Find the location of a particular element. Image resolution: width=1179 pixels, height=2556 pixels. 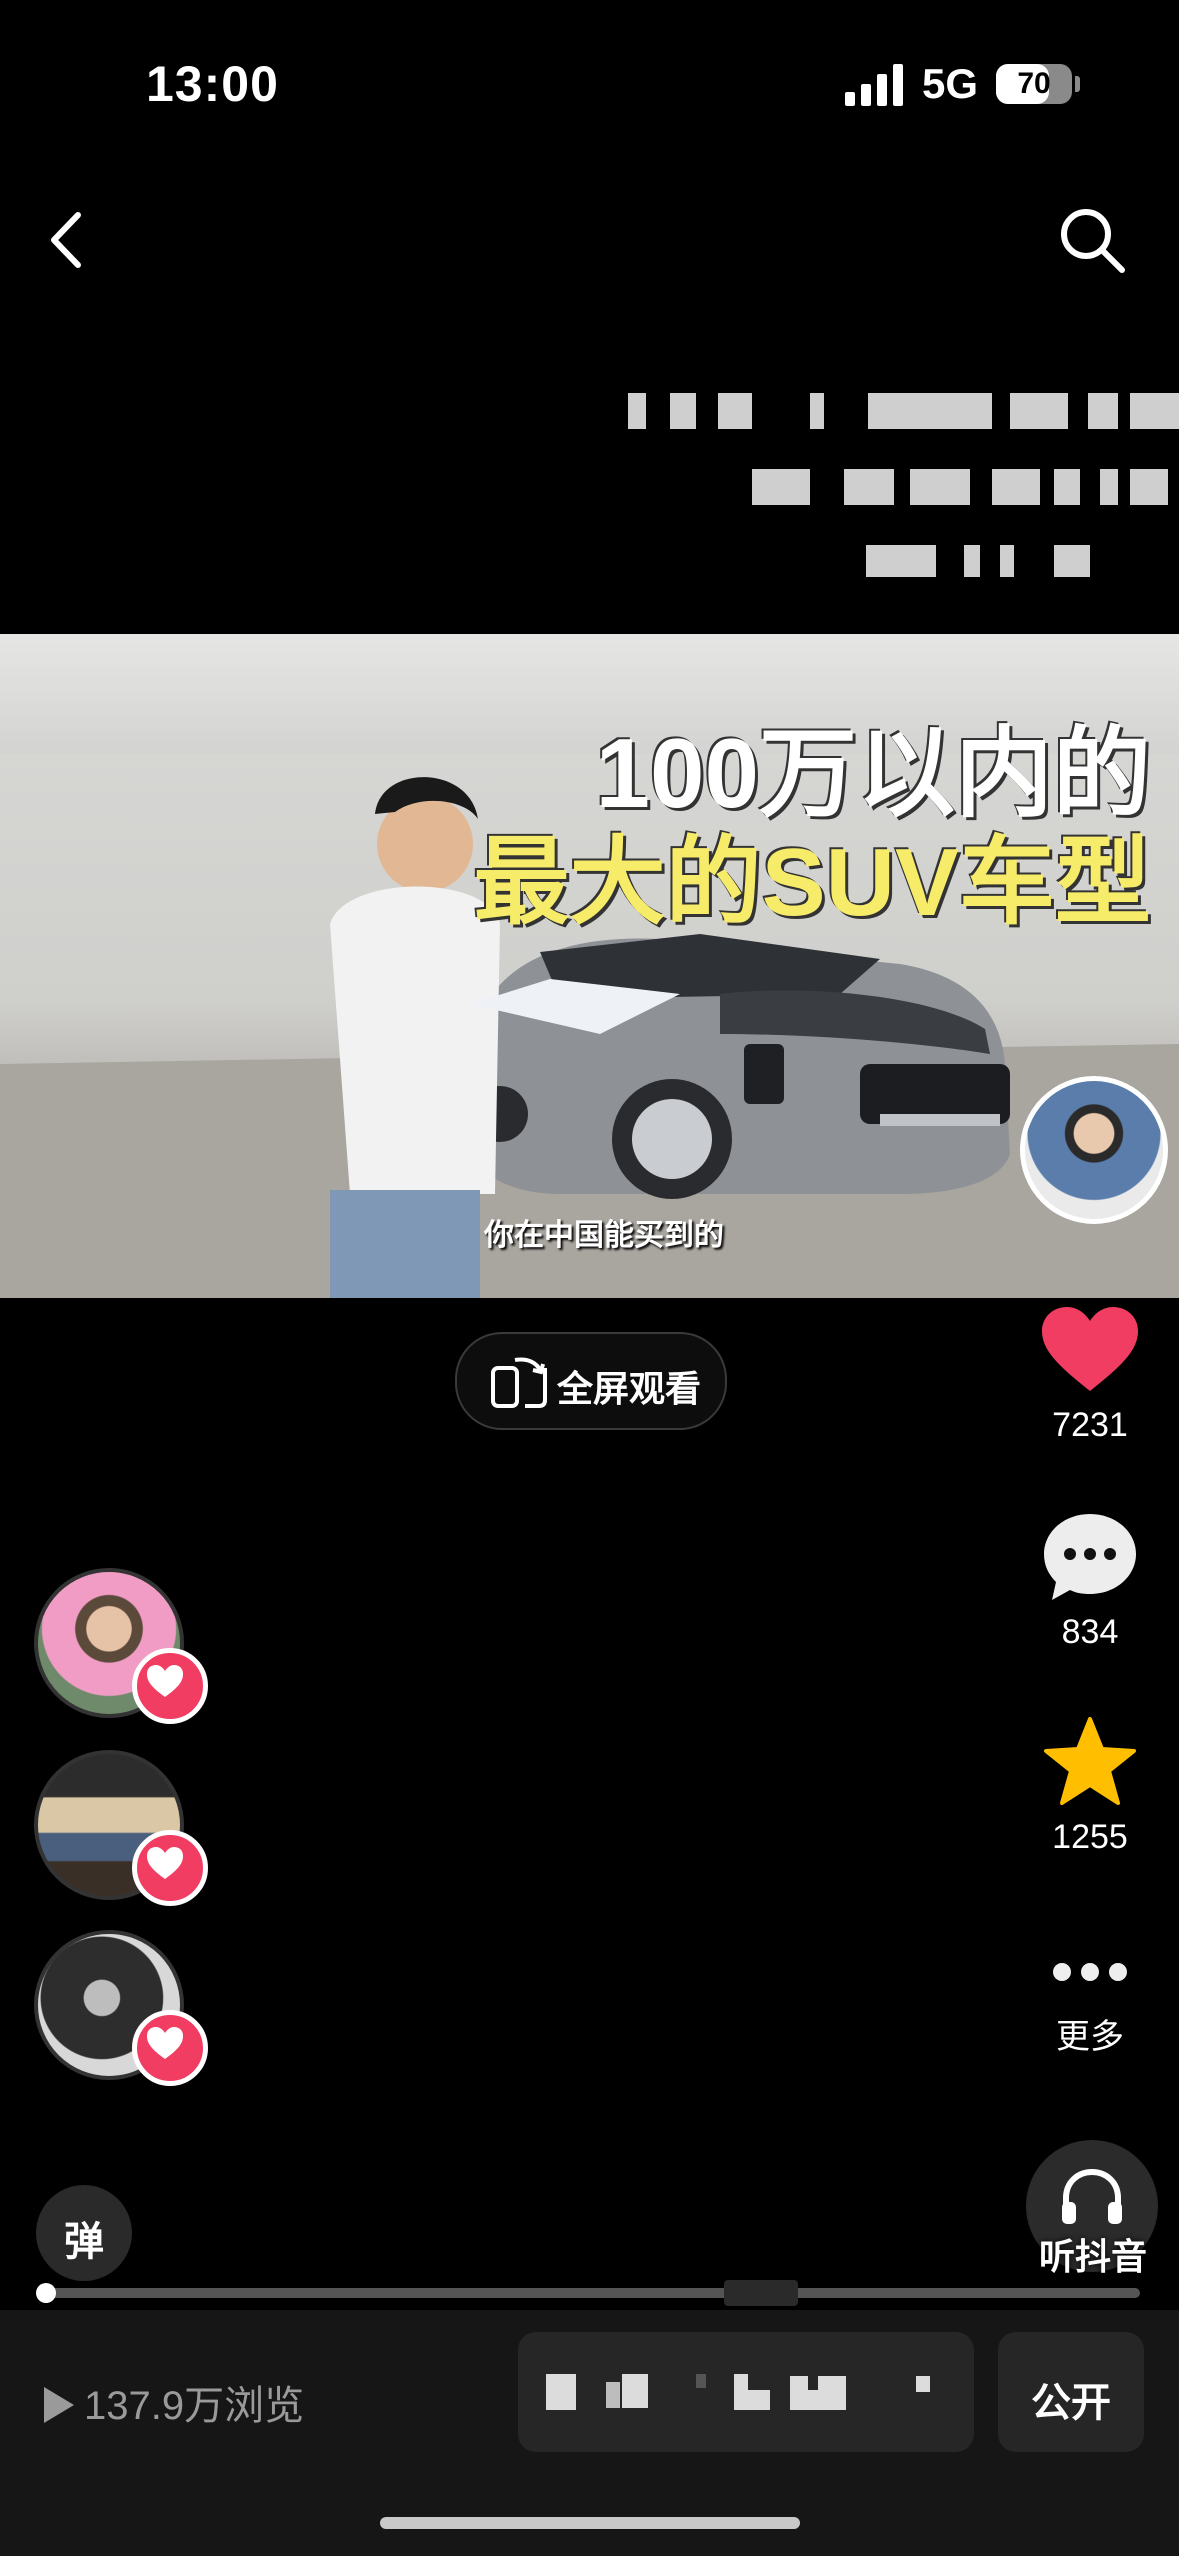

censored-text-mosaic is located at coordinates (738, 2392).